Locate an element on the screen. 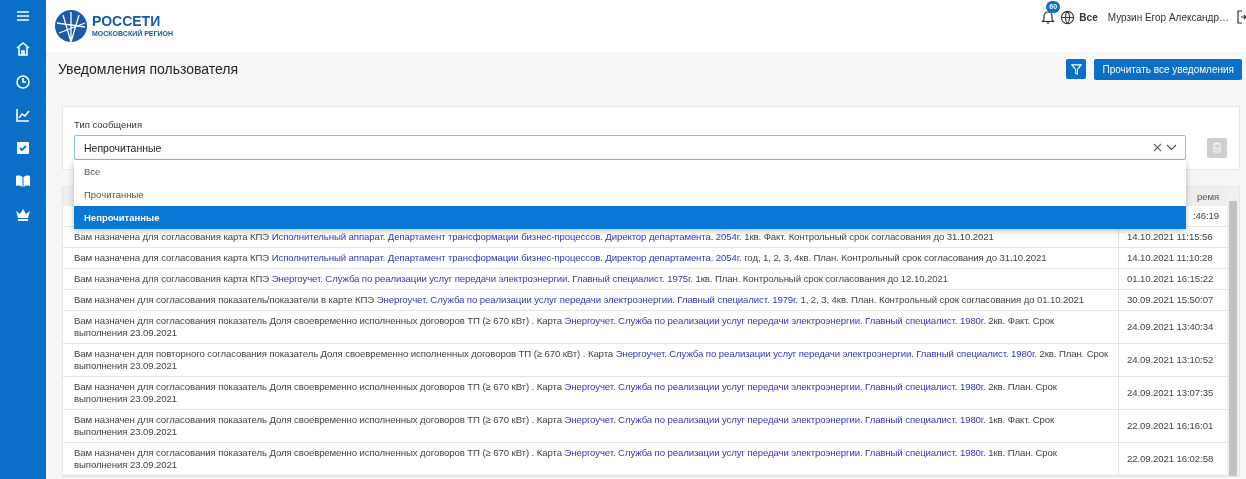 The height and width of the screenshot is (479, 1246). trash-icon is located at coordinates (1217, 147).